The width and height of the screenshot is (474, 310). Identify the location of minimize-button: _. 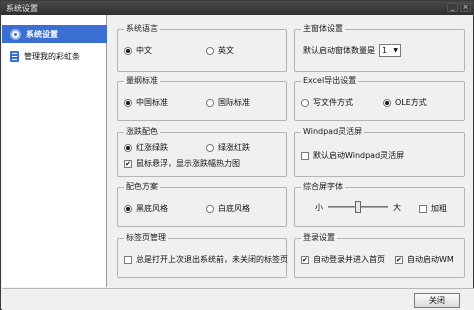
(452, 7).